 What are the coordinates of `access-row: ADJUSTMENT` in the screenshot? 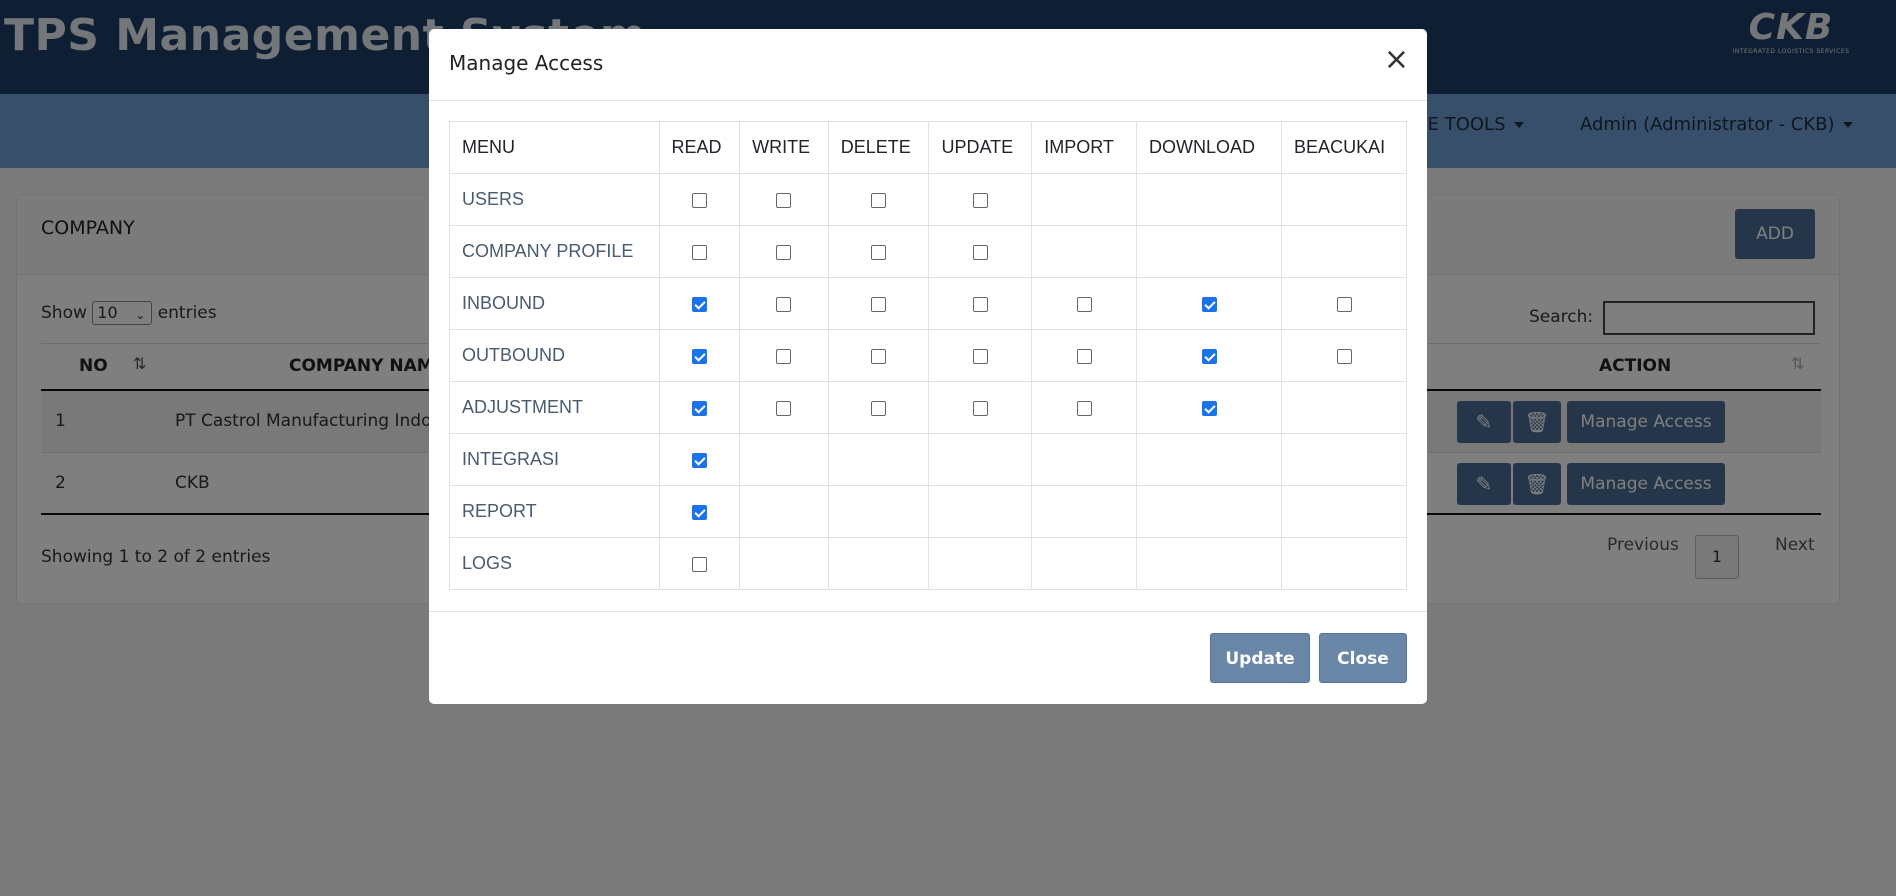 It's located at (928, 407).